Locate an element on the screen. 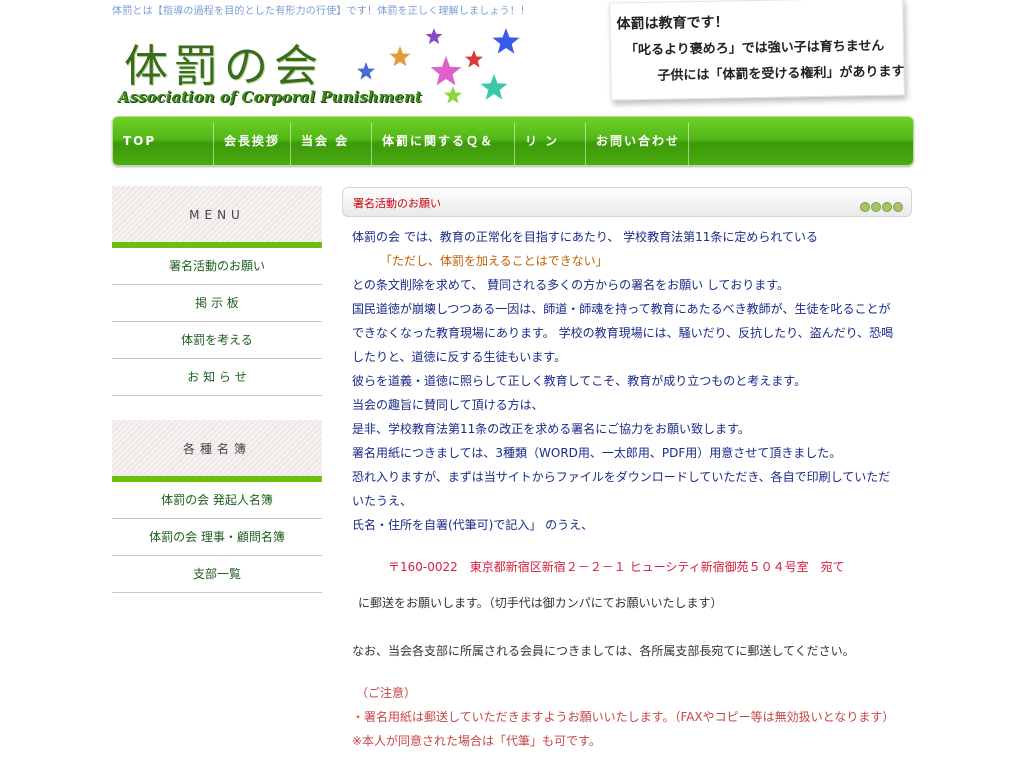 The image size is (1024, 768). nav-separator is located at coordinates (688, 144).